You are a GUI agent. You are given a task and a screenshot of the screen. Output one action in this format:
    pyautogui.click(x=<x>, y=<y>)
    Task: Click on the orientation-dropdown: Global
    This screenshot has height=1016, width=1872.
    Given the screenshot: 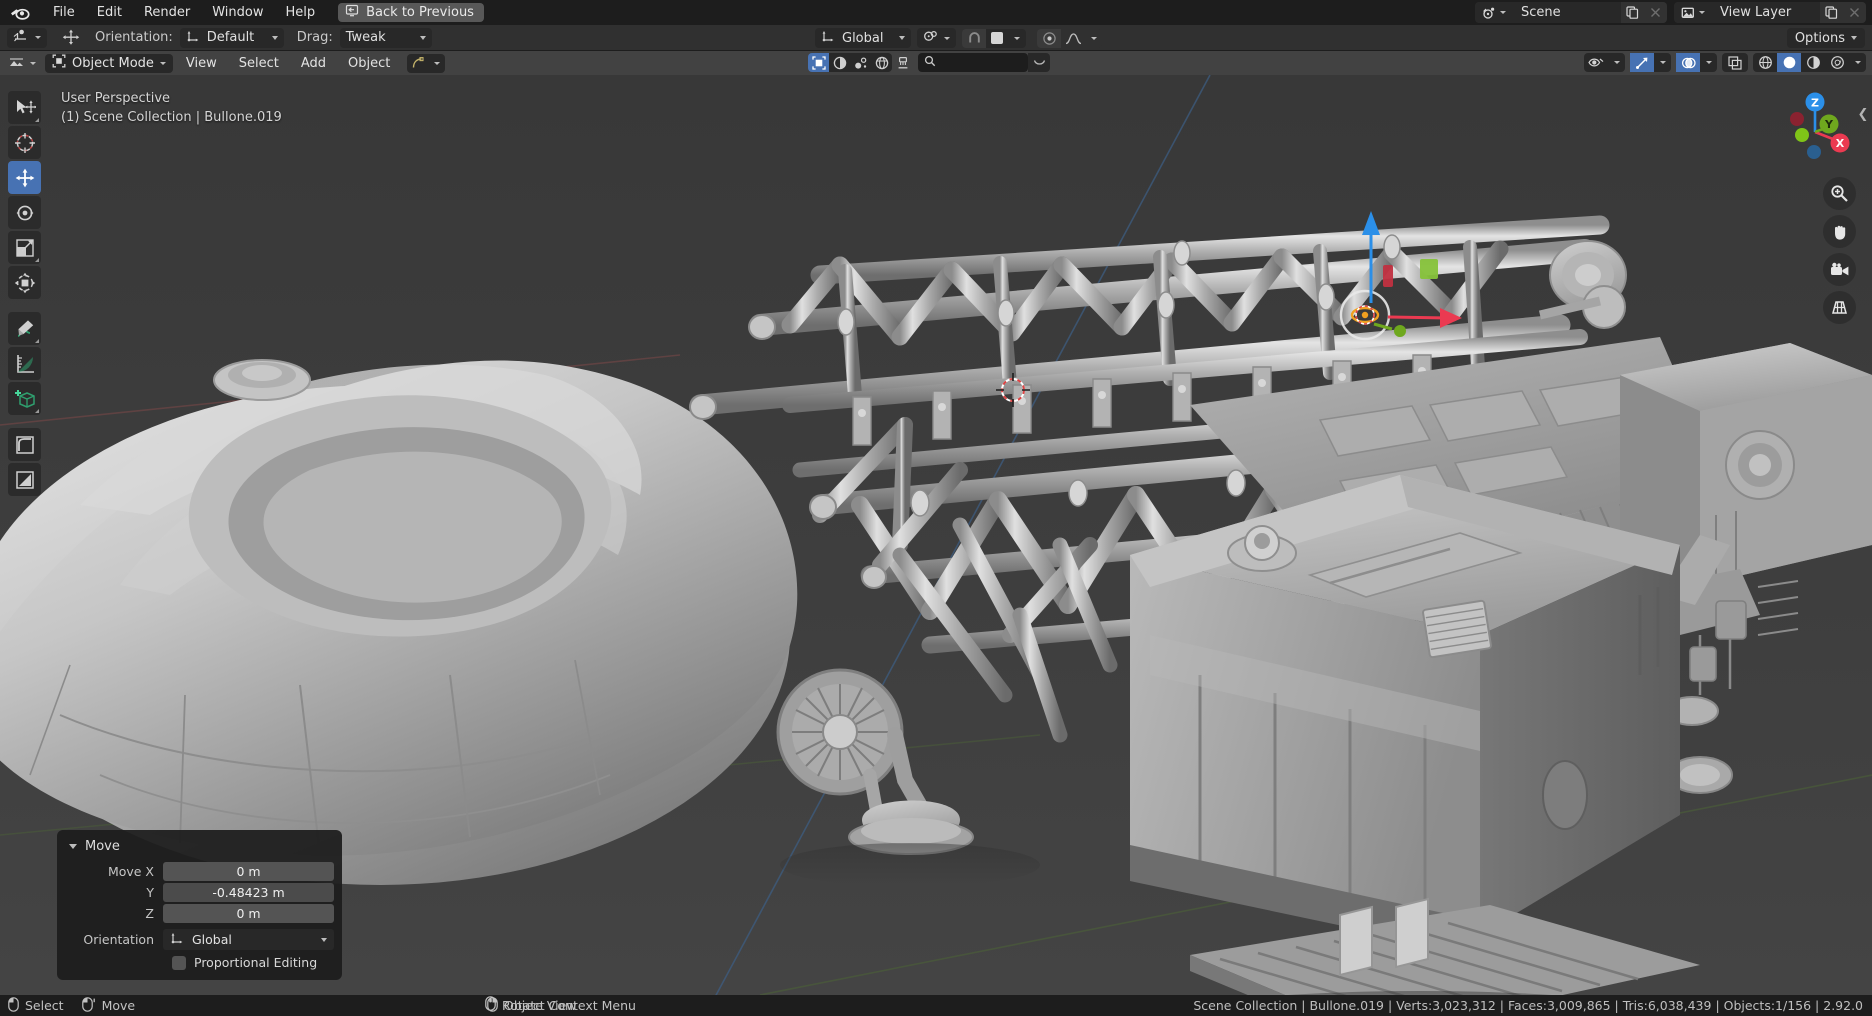 What is the action you would take?
    pyautogui.click(x=248, y=939)
    